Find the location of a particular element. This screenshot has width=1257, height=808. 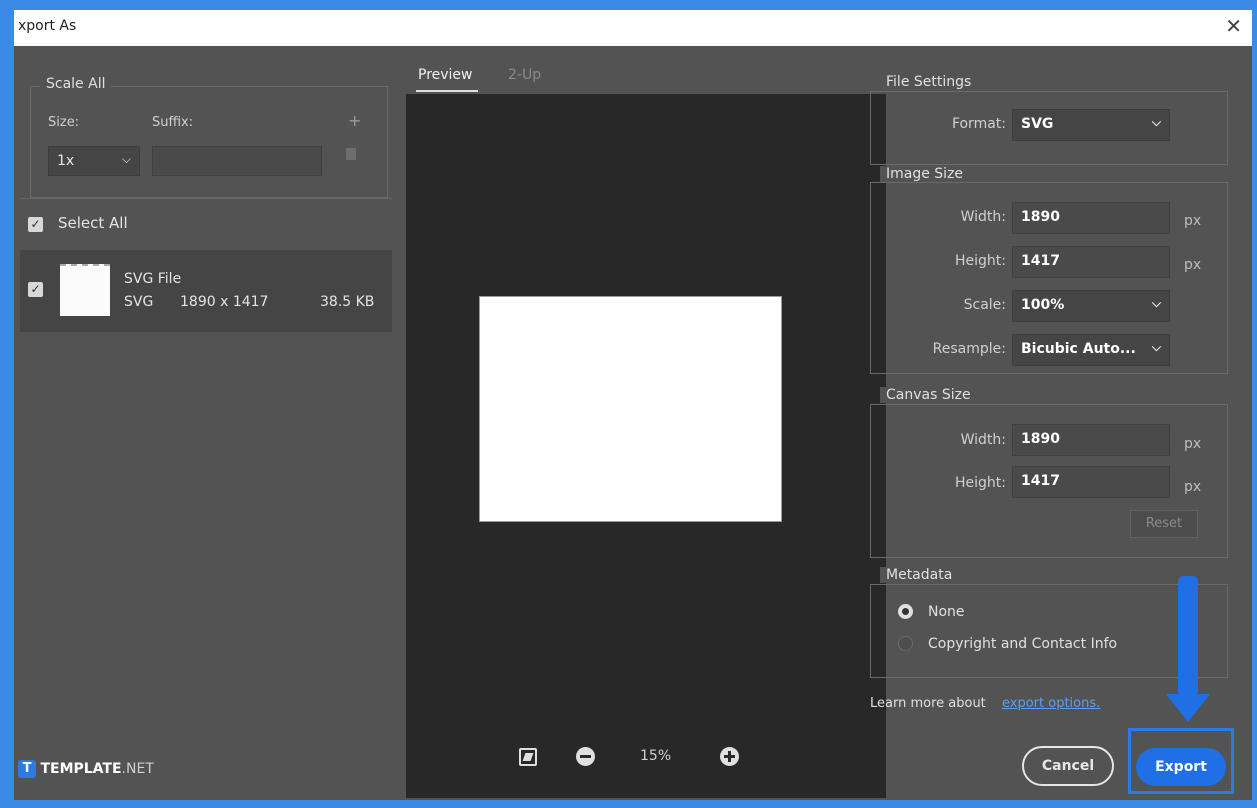

image-height-input: 1417 is located at coordinates (1091, 262).